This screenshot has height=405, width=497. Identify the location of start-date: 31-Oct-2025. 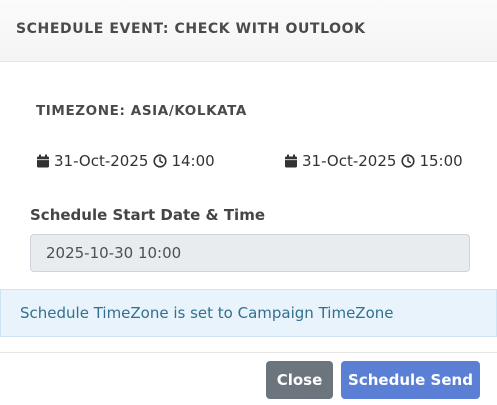
(101, 161).